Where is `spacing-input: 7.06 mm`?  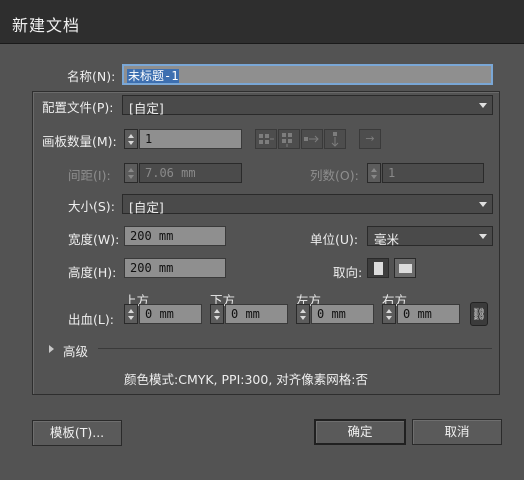 spacing-input: 7.06 mm is located at coordinates (190, 173).